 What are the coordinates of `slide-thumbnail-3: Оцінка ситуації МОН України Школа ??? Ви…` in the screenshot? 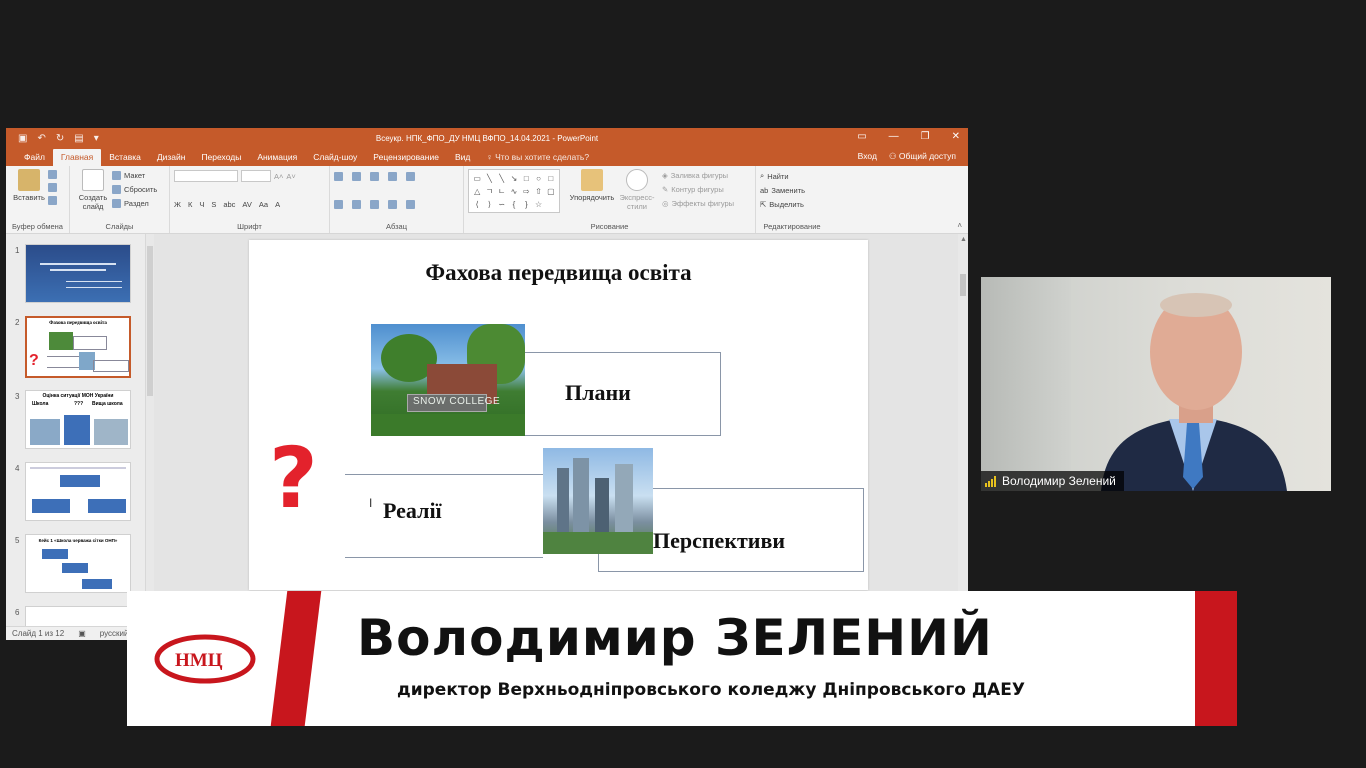 It's located at (78, 419).